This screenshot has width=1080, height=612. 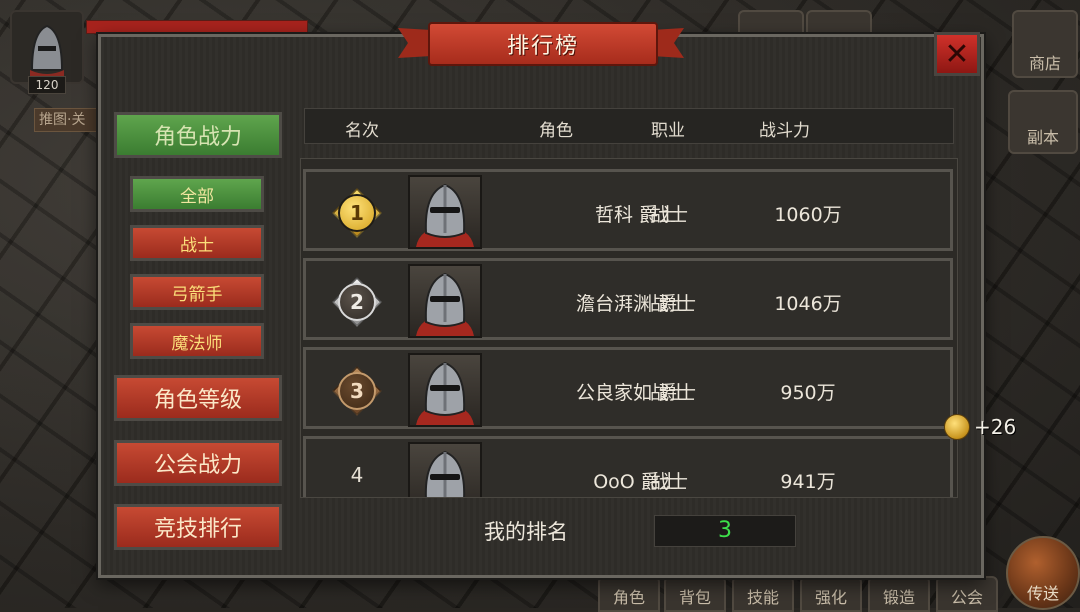 I want to click on bottom-button-label: 角色, so click(x=628, y=597).